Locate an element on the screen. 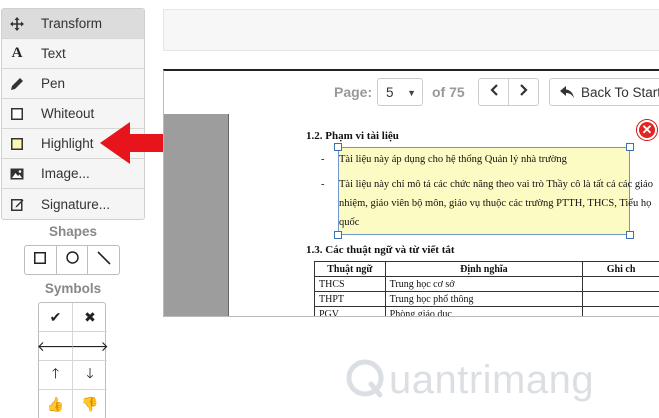 The image size is (659, 418). symbols-title: Symbols is located at coordinates (73, 288).